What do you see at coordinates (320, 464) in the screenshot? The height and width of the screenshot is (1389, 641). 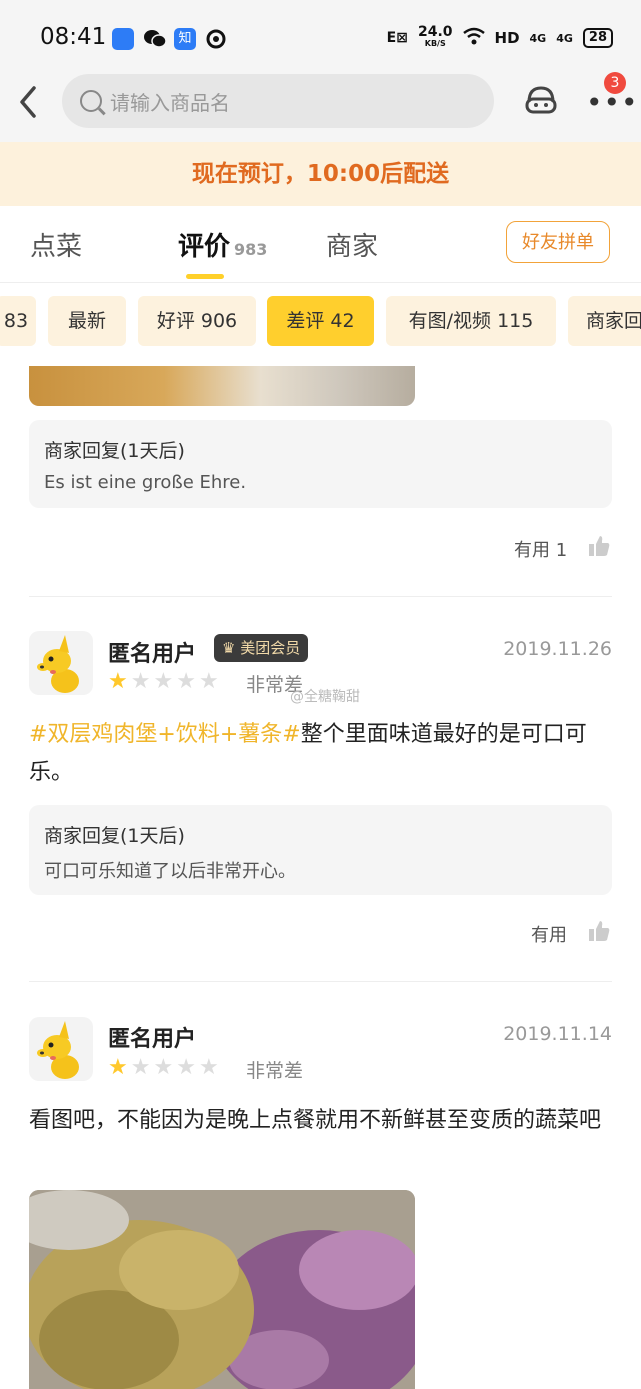 I see `merchant-reply: 商家回复(1天后) Es ist eine große Ehre.` at bounding box center [320, 464].